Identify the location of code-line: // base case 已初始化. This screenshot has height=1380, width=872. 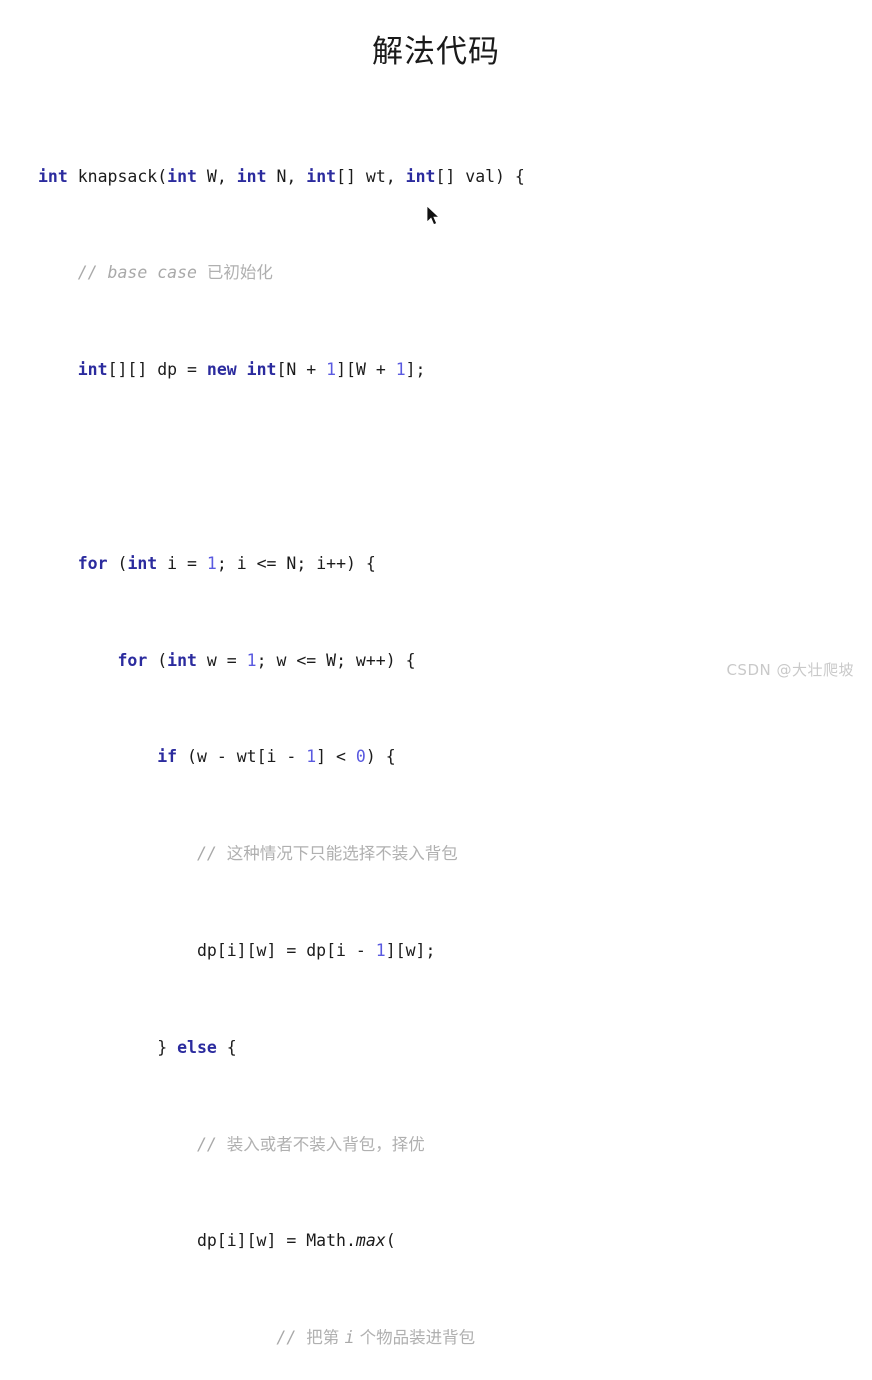
(175, 273).